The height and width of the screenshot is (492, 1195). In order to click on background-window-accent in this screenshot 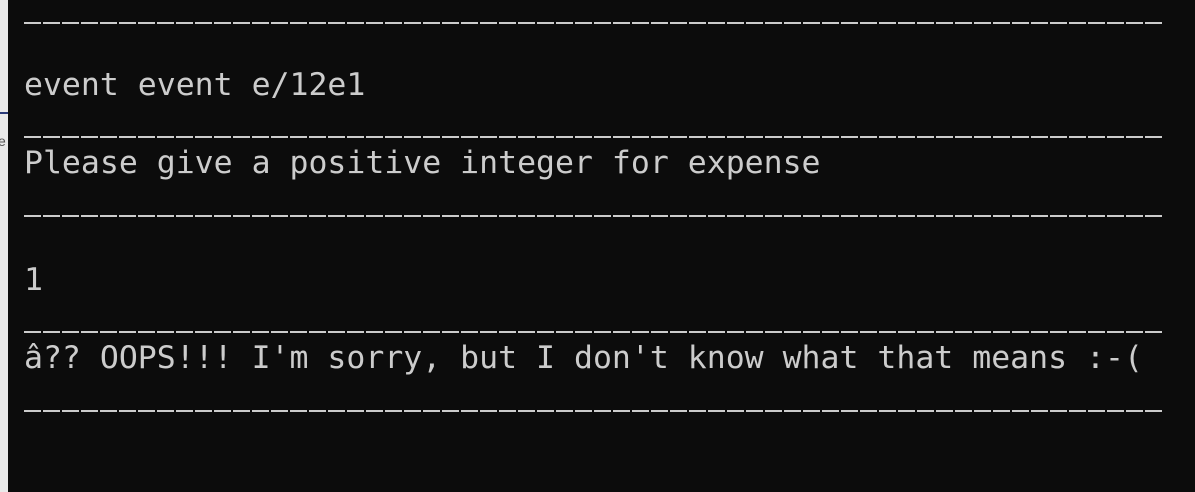, I will do `click(4, 113)`.